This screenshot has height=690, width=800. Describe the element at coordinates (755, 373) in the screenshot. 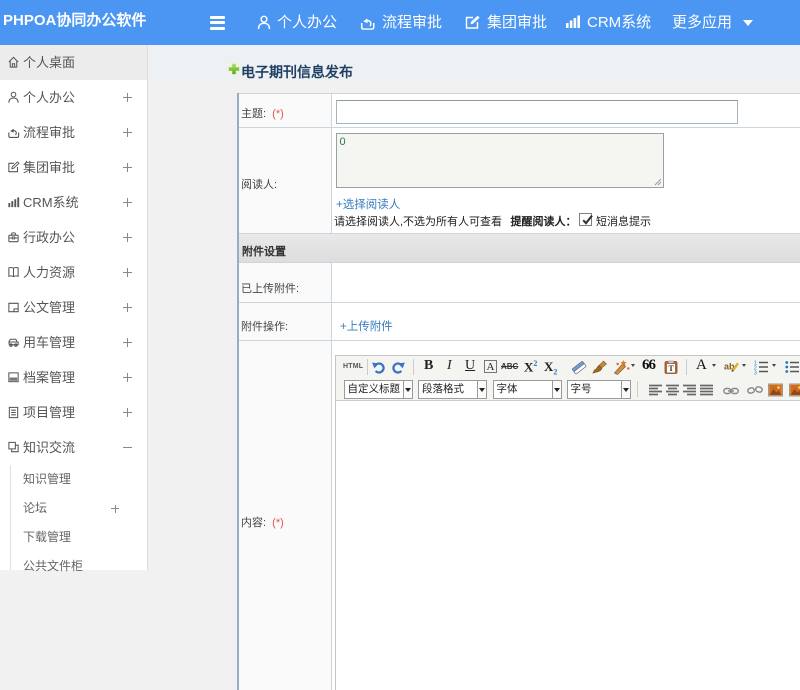

I see `svg-text: 3` at that location.